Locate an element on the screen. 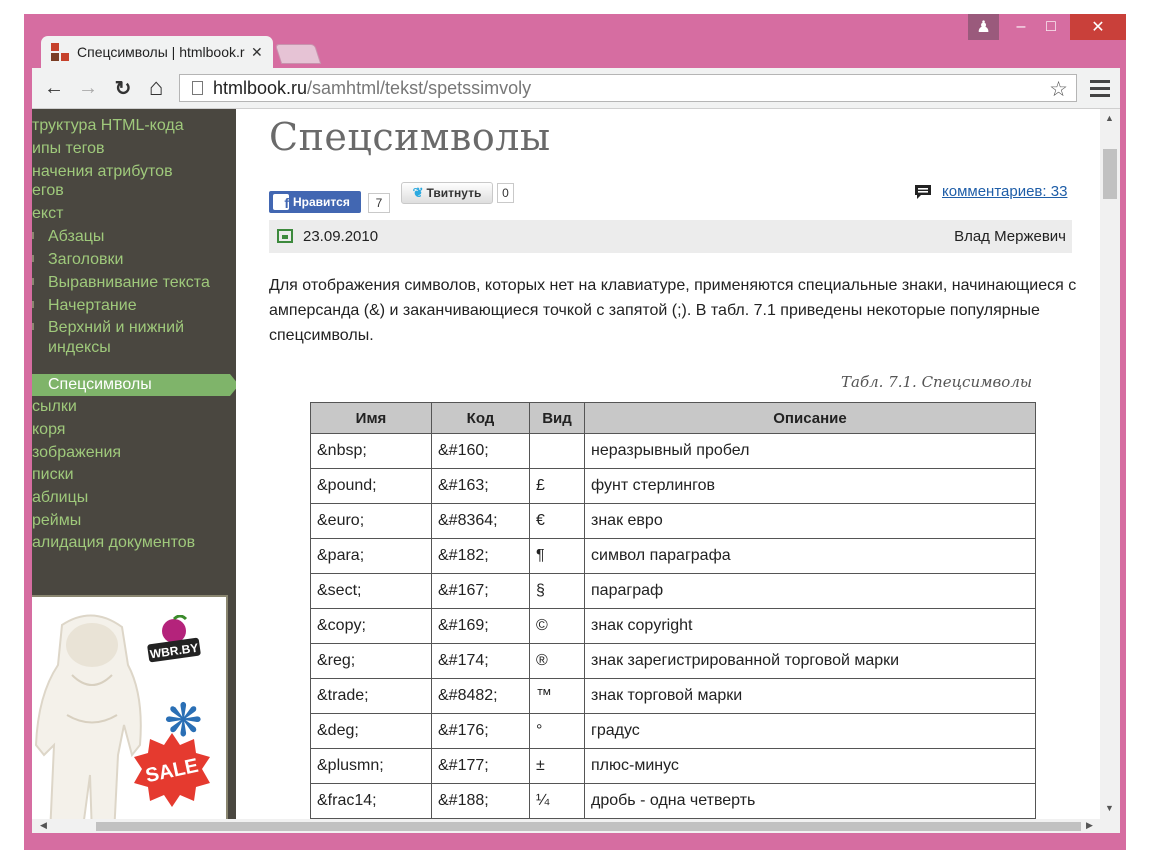  cell-view: £ is located at coordinates (557, 486).